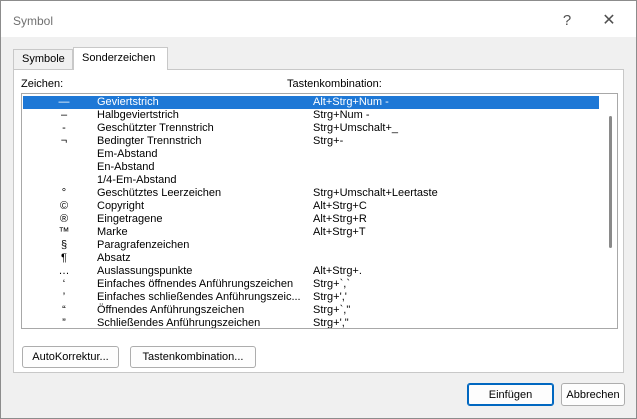  I want to click on scrollbar-thumb, so click(610, 182).